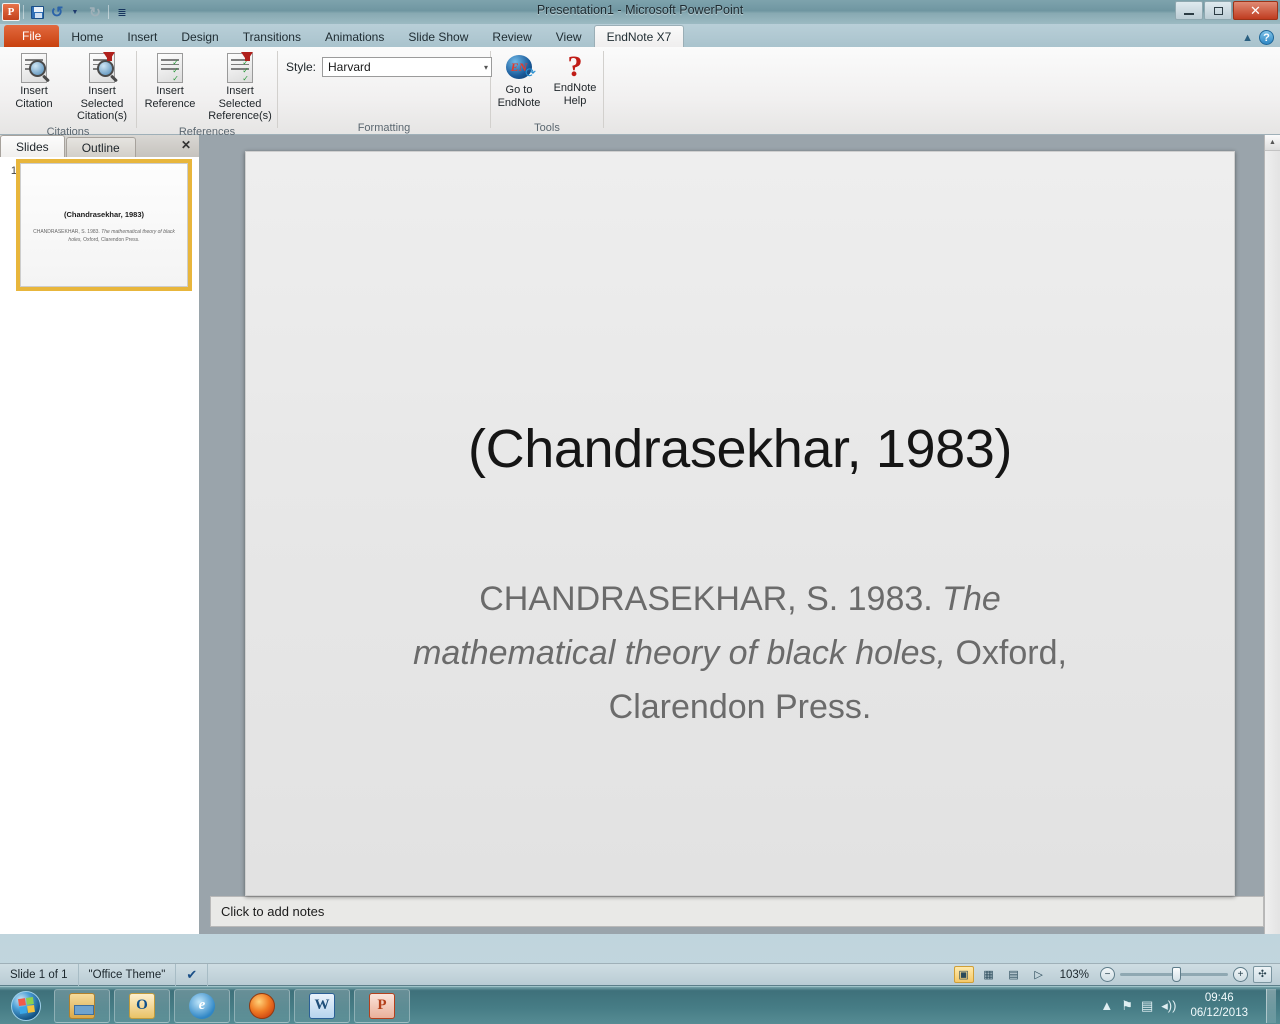 Image resolution: width=1280 pixels, height=1024 pixels. I want to click on network-icon: ▤, so click(1147, 1006).